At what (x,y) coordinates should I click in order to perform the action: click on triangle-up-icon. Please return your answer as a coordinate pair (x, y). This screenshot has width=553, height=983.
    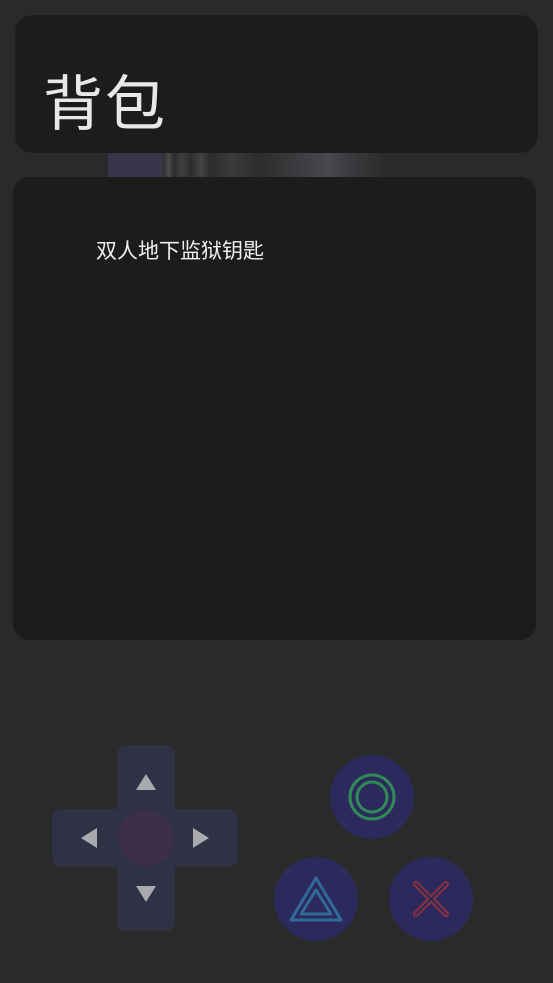
    Looking at the image, I should click on (146, 782).